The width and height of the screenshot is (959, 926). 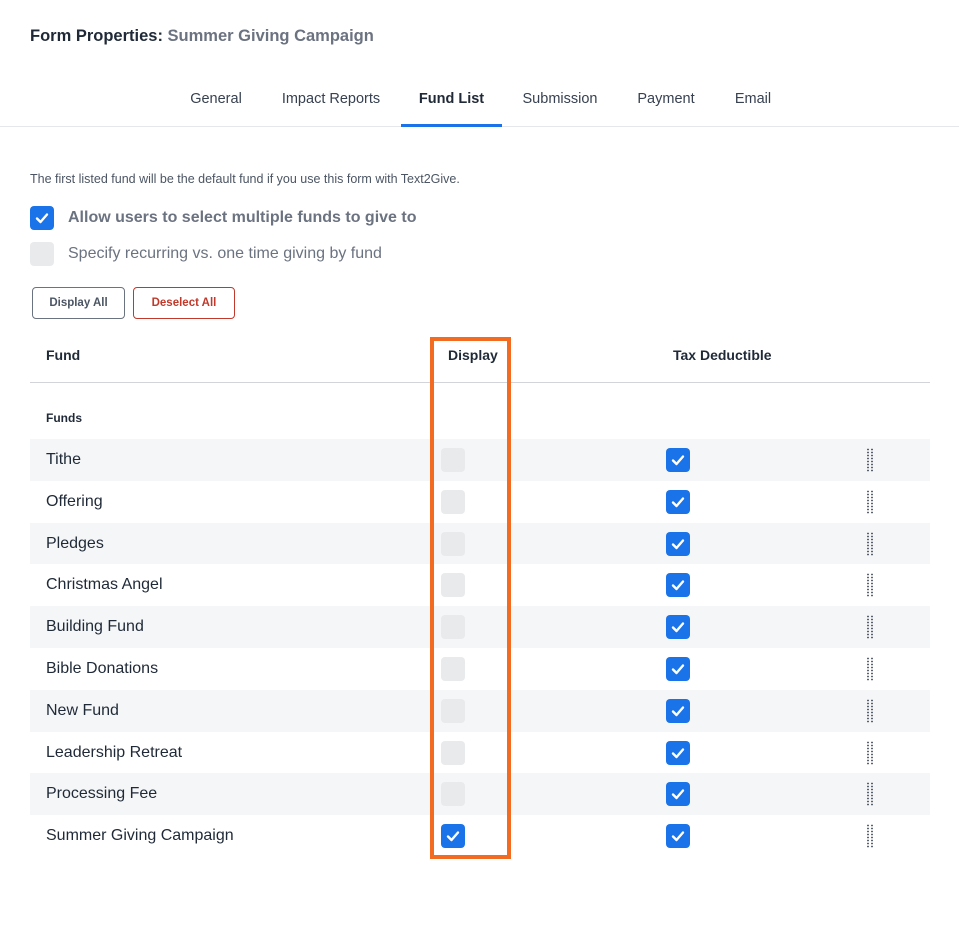 I want to click on tab-general: General, so click(x=216, y=102).